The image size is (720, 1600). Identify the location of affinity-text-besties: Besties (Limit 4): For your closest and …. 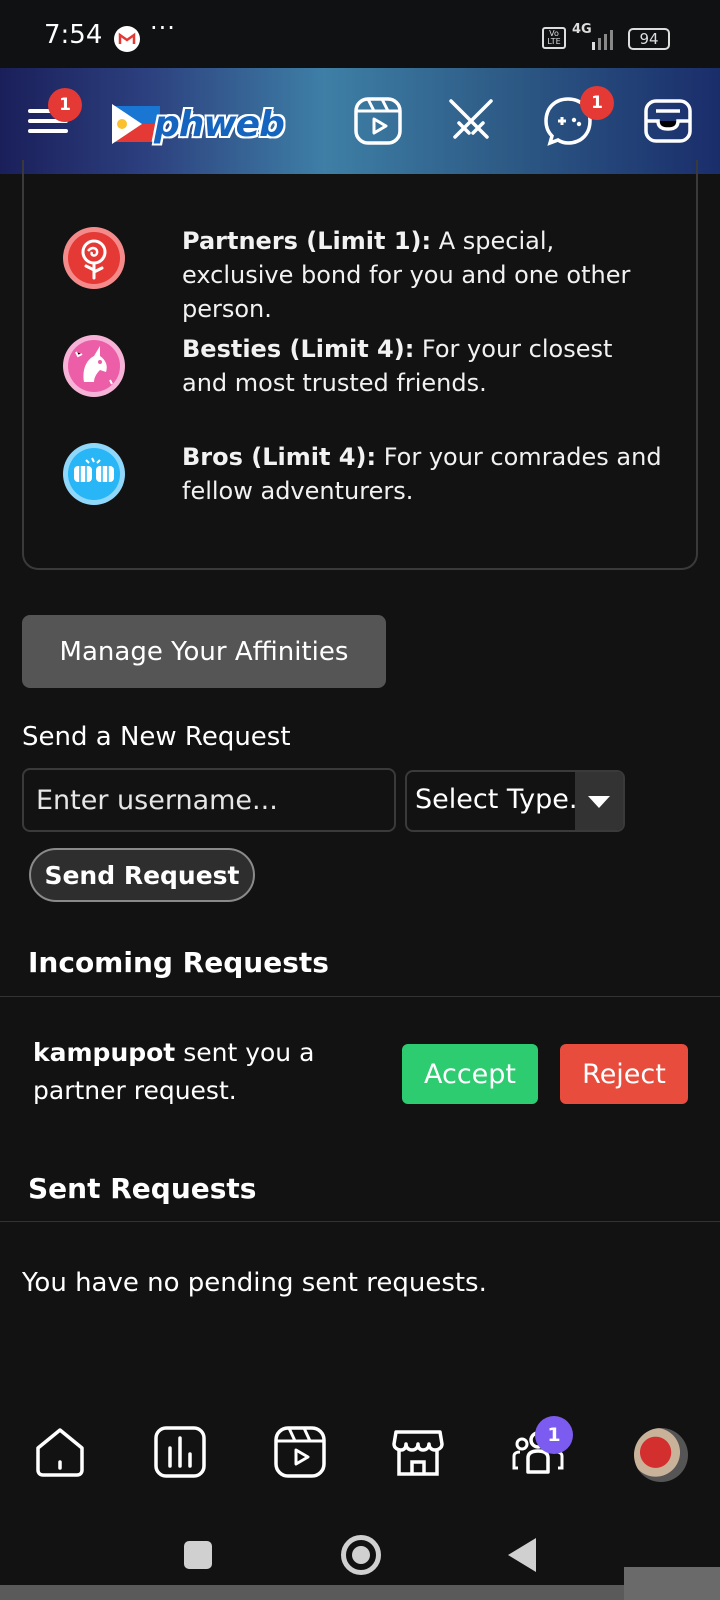
(397, 366).